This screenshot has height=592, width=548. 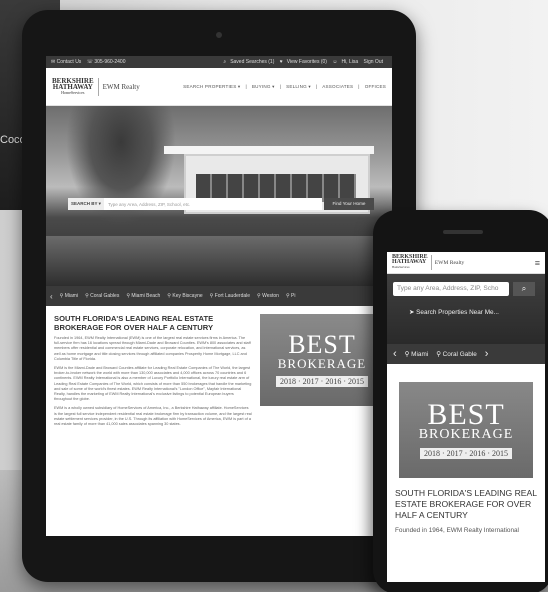 I want to click on city-link: ⚲ Fort Lauderdale, so click(x=230, y=296).